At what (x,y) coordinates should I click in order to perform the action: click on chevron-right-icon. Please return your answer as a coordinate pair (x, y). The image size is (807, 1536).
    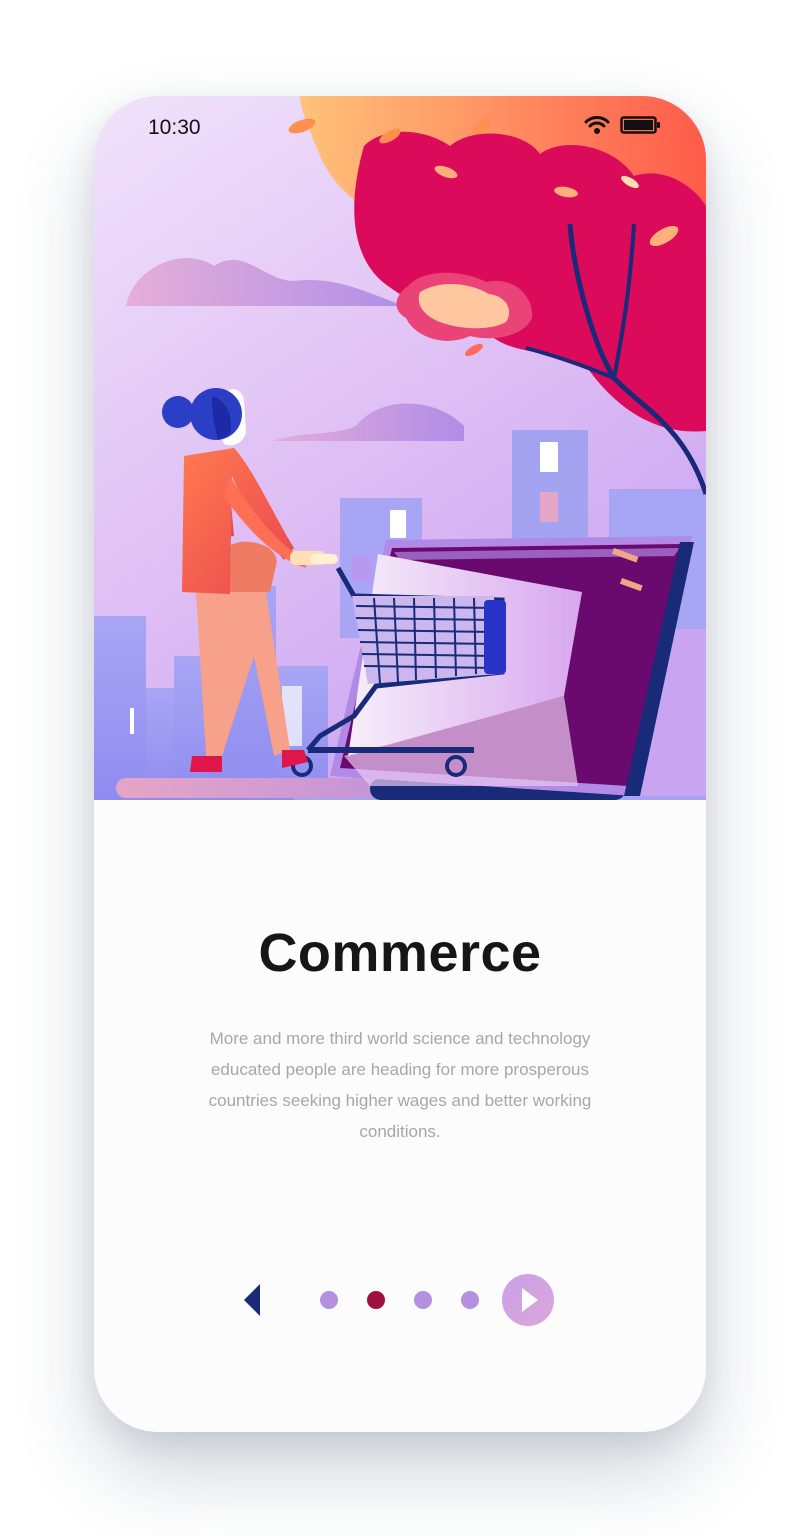
    Looking at the image, I should click on (530, 1300).